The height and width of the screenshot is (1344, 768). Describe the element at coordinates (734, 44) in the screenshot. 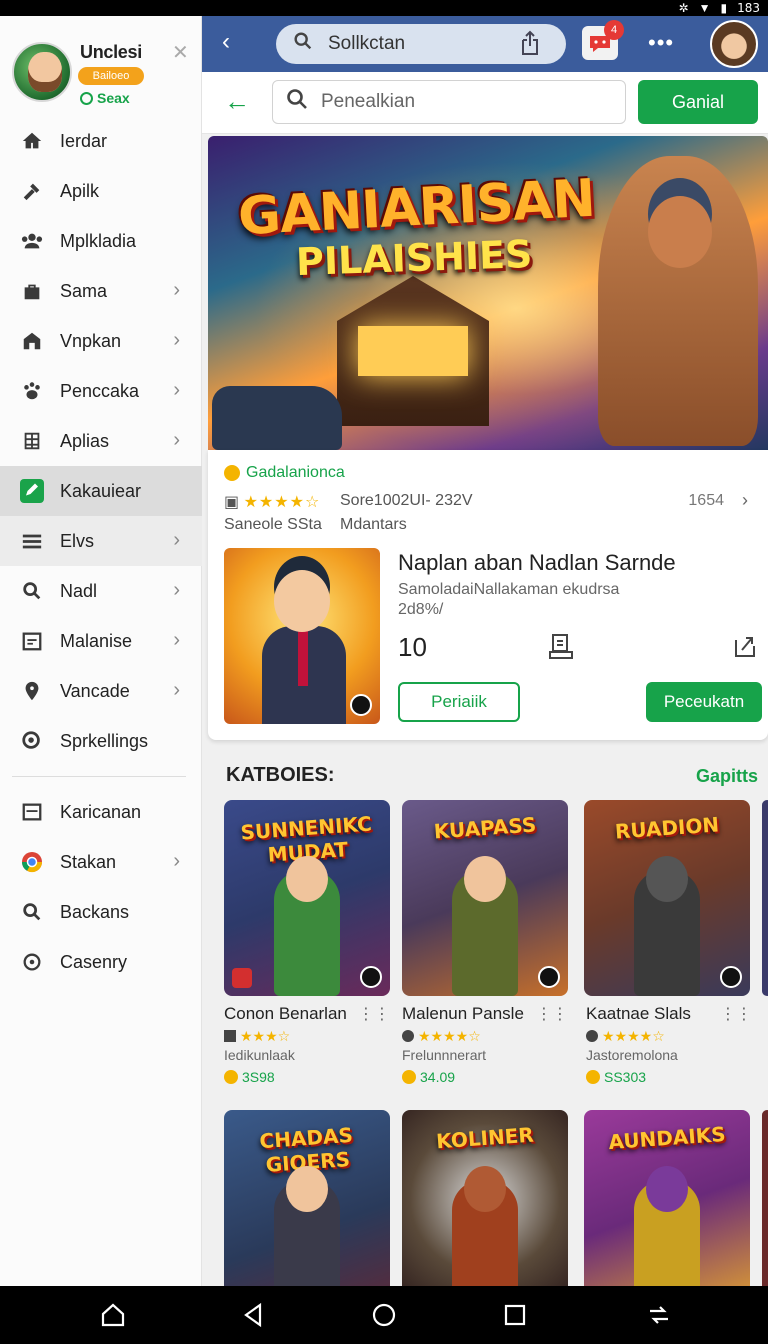

I see `user-avatar` at that location.